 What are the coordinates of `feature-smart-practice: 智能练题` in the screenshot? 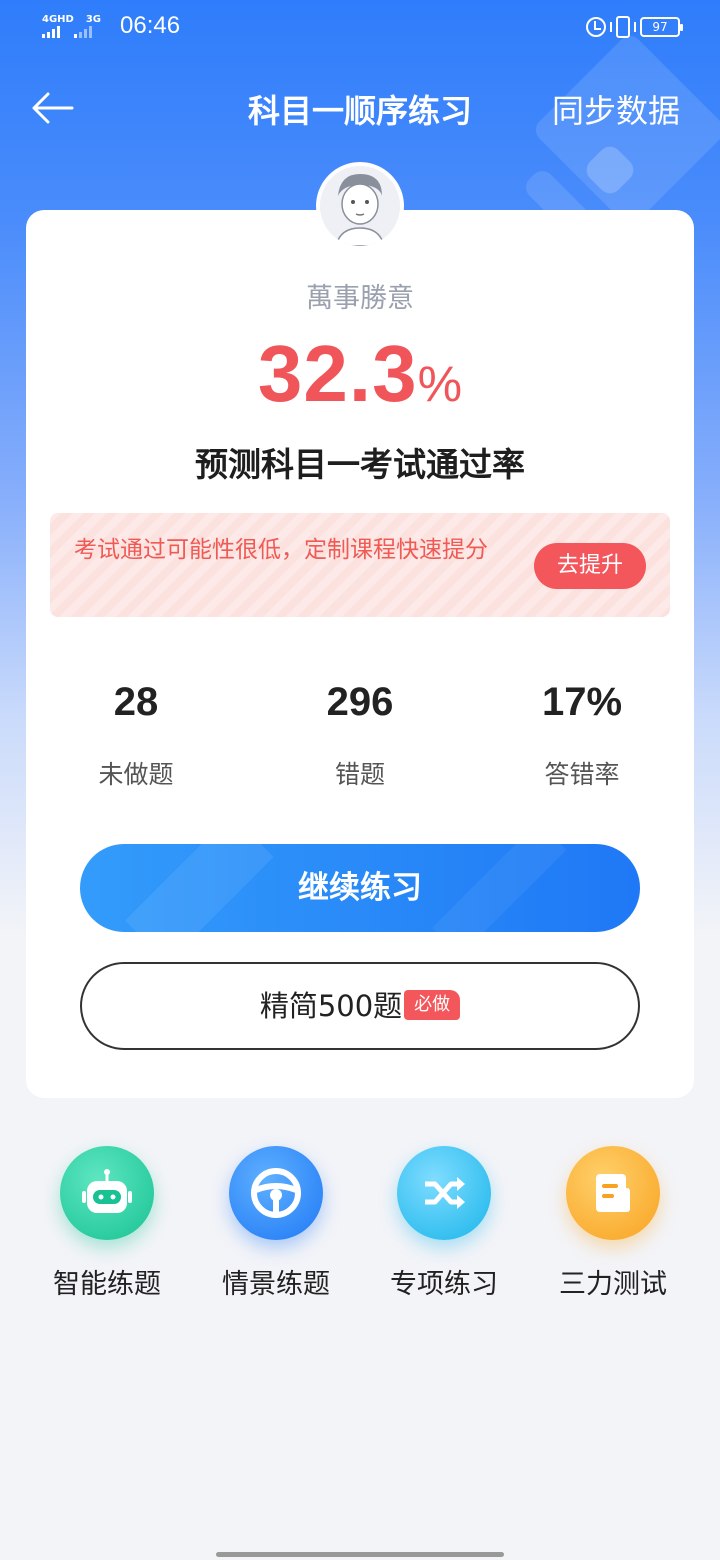 It's located at (107, 1223).